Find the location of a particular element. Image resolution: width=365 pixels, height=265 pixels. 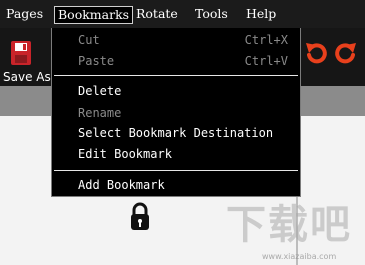

menu-item-label: Edit Bookmark is located at coordinates (125, 154).